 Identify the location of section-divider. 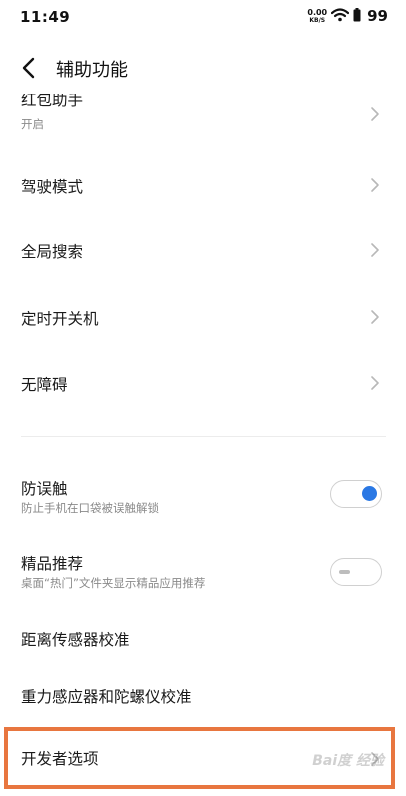
(203, 436).